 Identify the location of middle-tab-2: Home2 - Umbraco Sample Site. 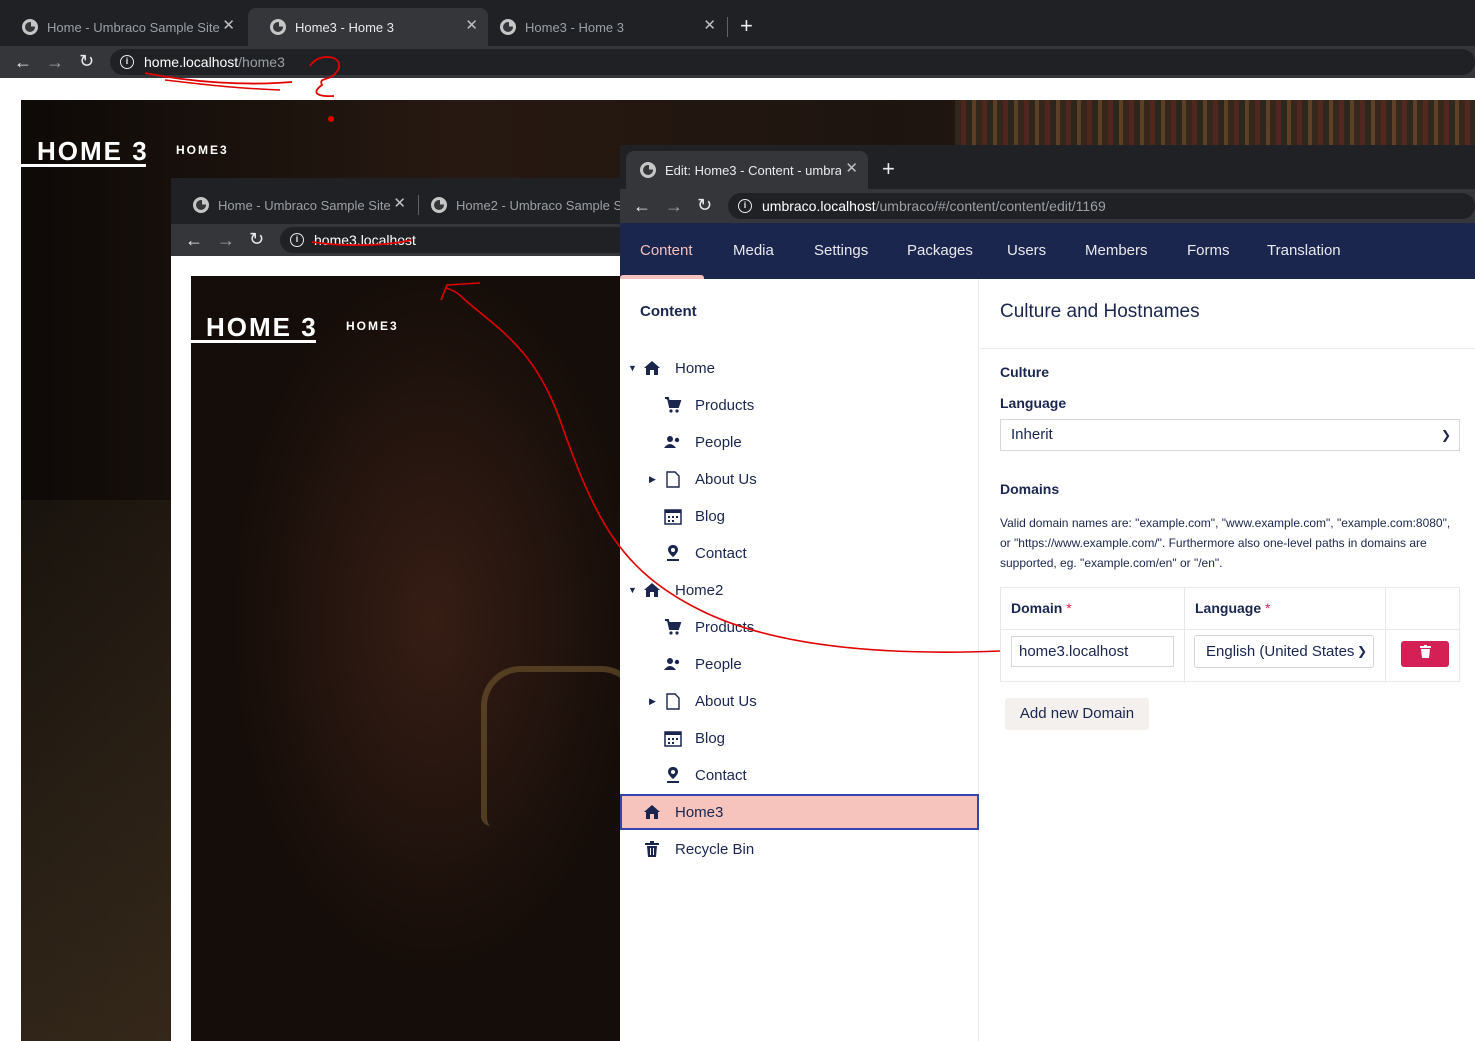
(520, 205).